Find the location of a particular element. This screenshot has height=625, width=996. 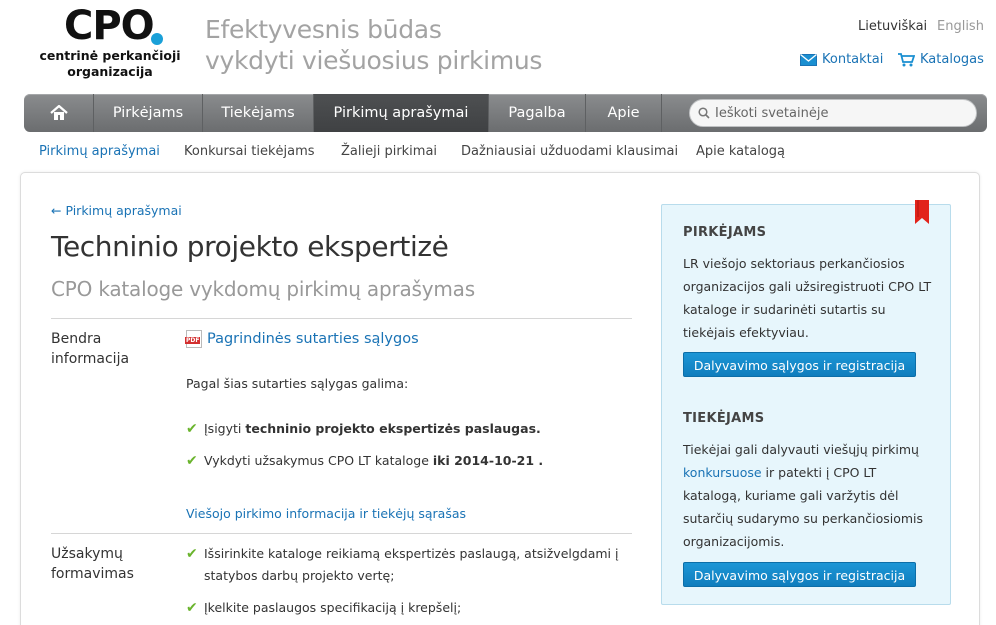

subnav-green-procurement: Žalieji pirkimai is located at coordinates (389, 151).